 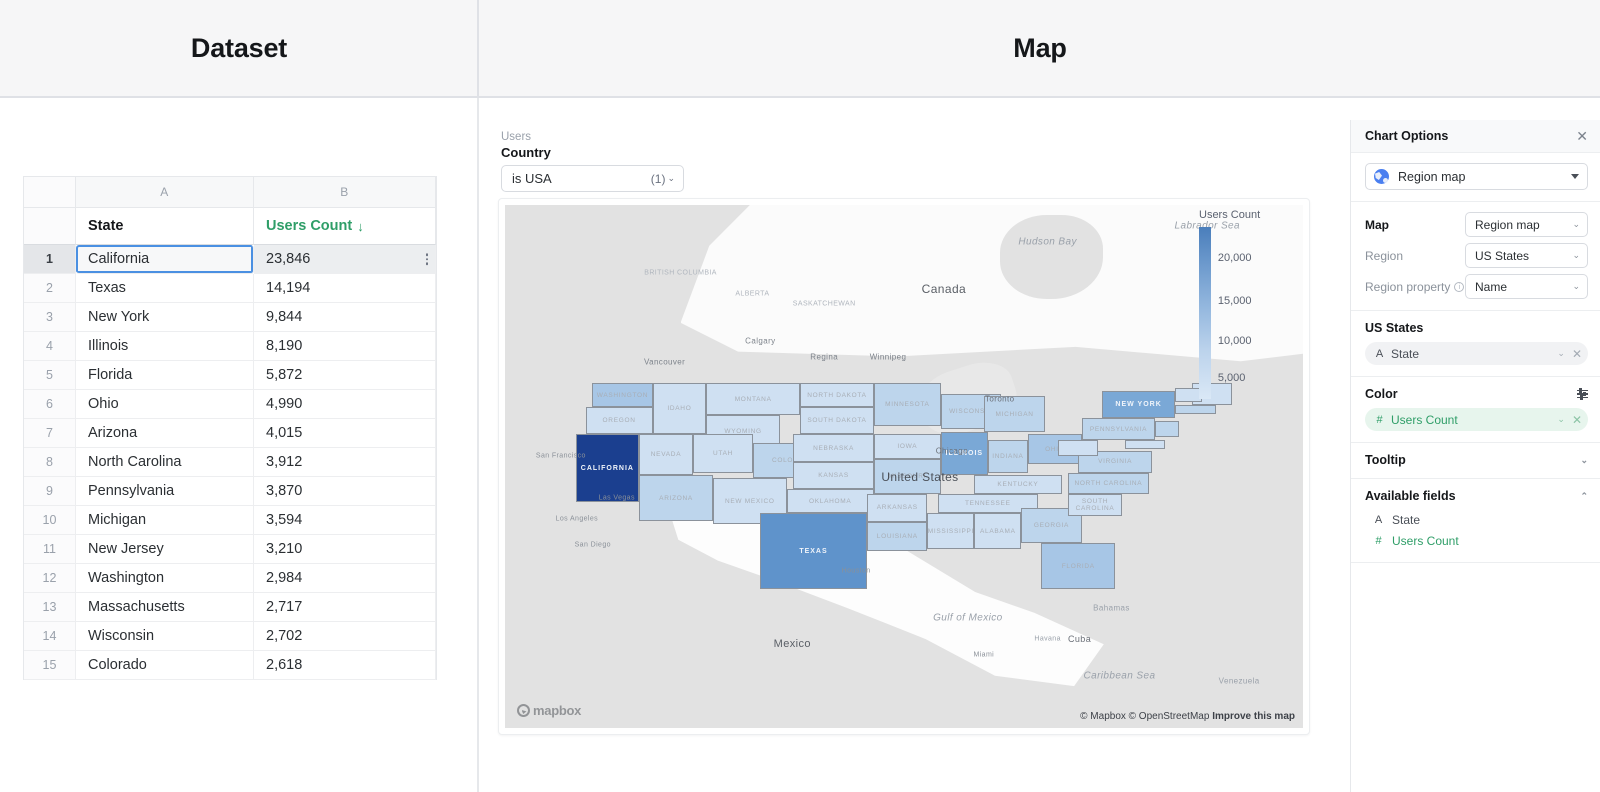 What do you see at coordinates (345, 259) in the screenshot?
I see `cell-users-count: 23,846` at bounding box center [345, 259].